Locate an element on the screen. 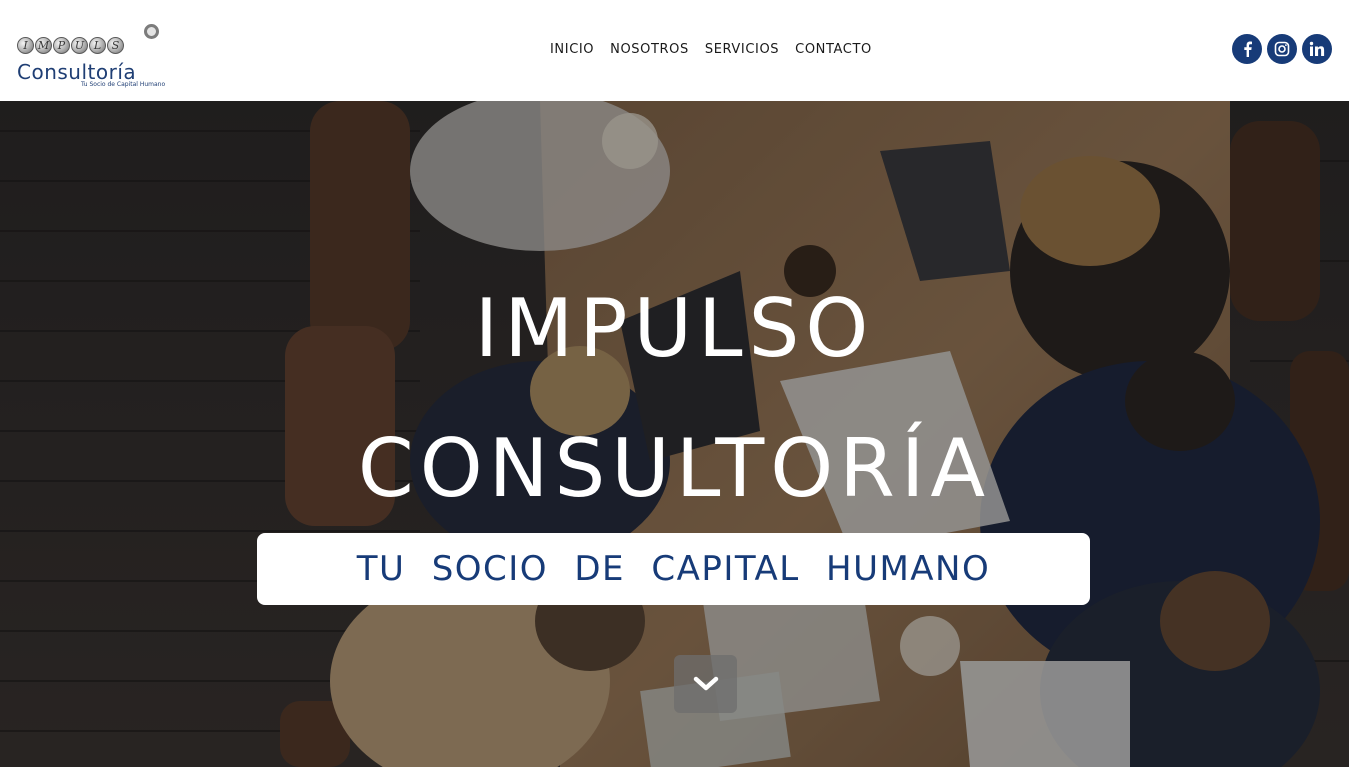 Image resolution: width=1349 pixels, height=767 pixels. logo-letter: I is located at coordinates (25, 45).